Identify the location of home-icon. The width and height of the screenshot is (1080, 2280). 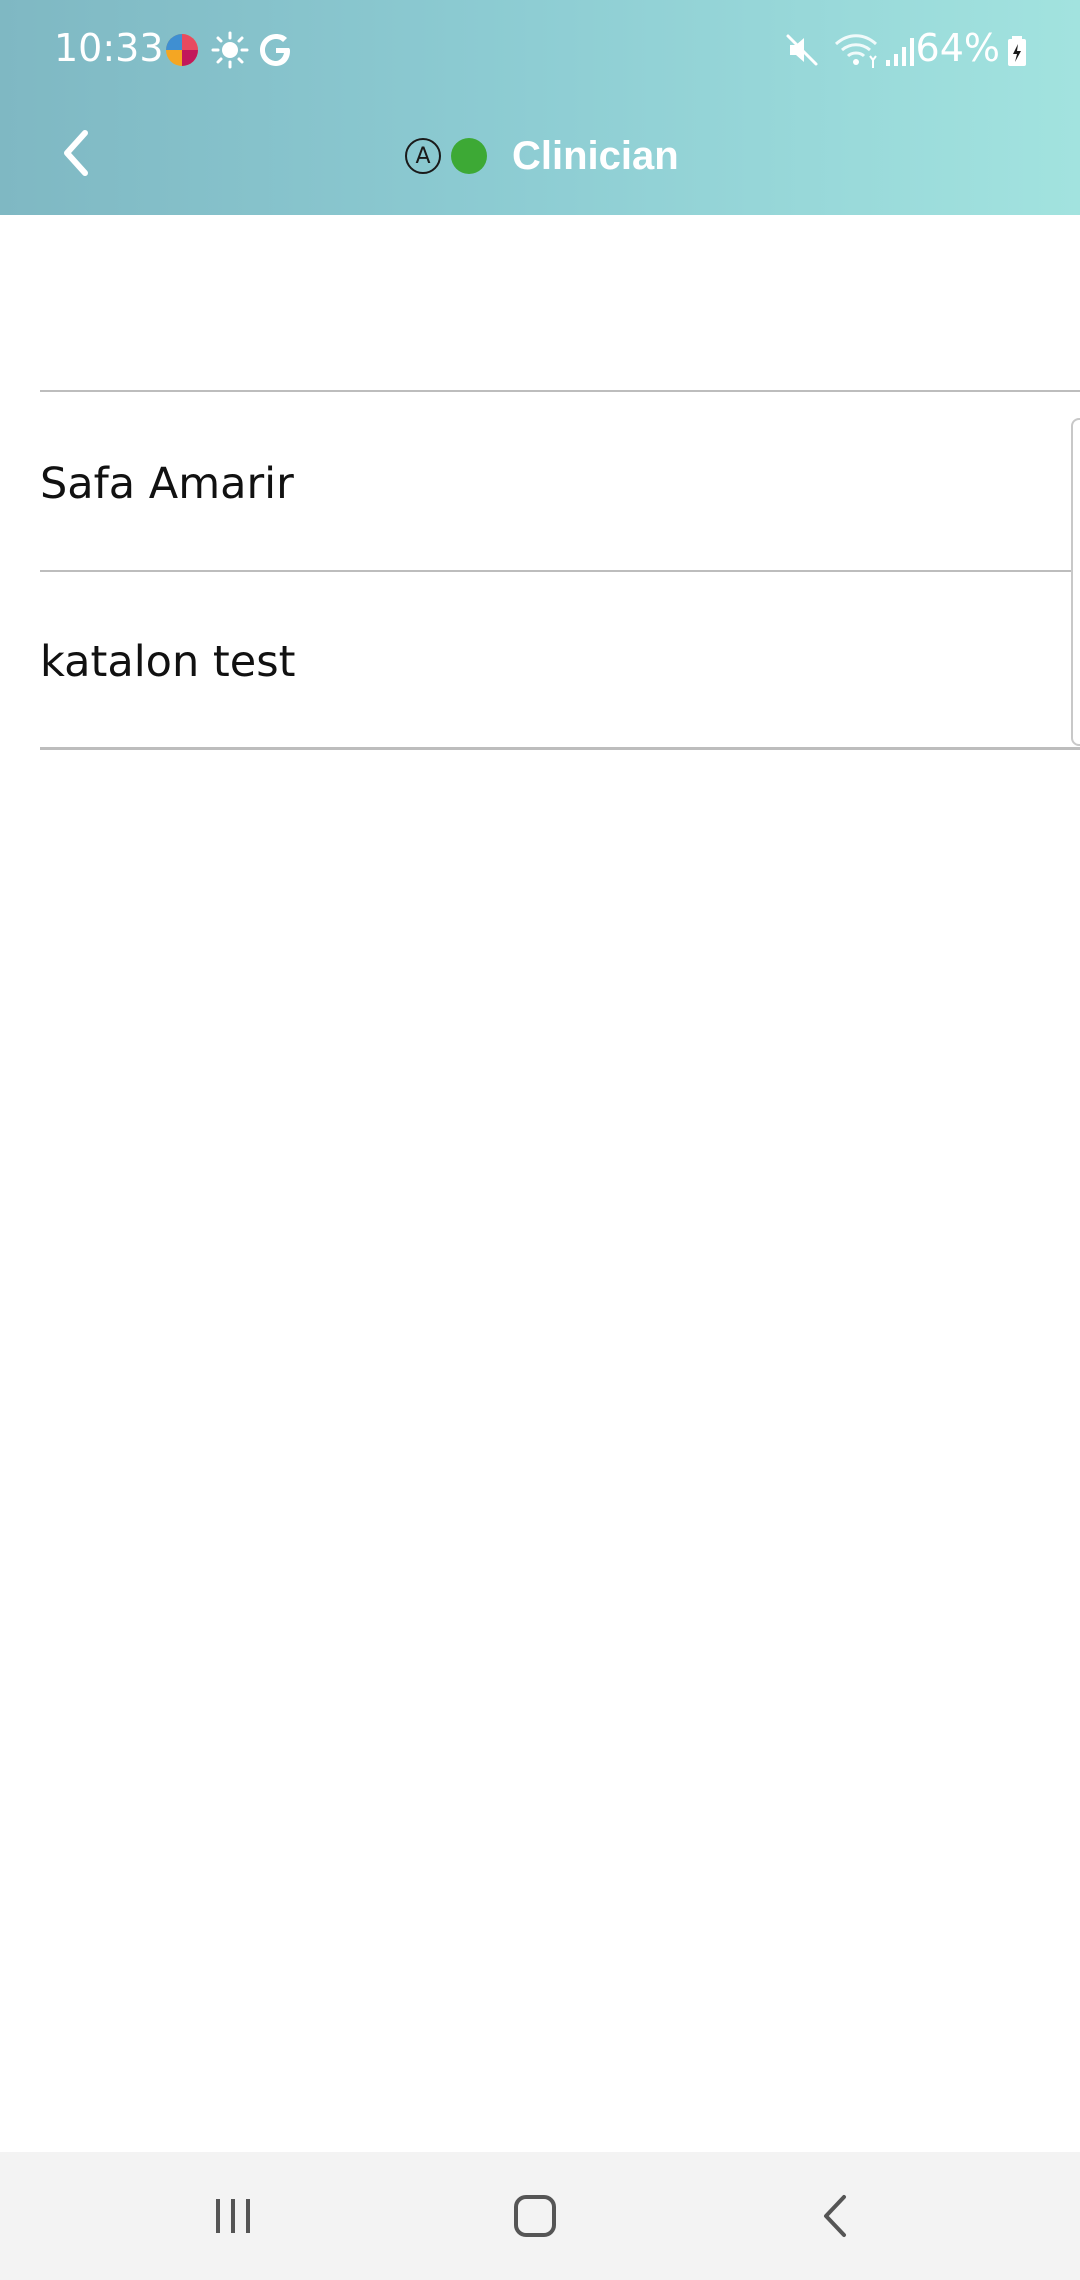
(535, 2216).